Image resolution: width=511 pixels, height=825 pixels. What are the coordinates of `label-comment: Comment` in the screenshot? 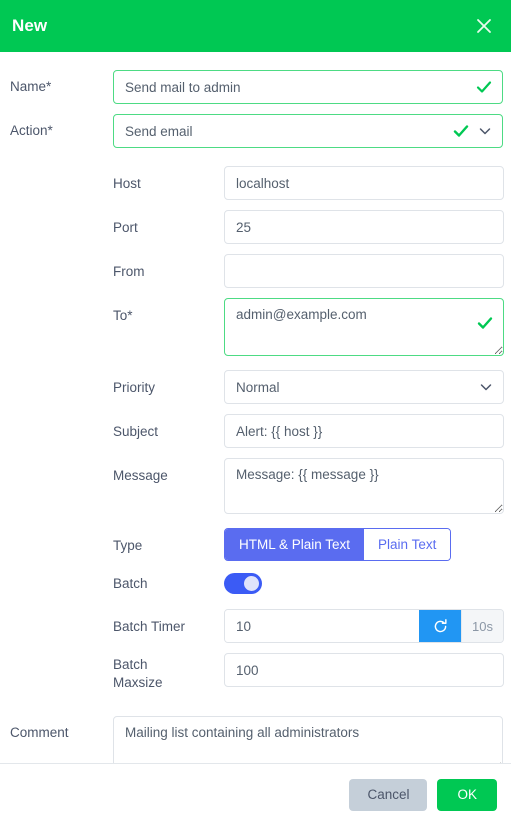 It's located at (39, 732).